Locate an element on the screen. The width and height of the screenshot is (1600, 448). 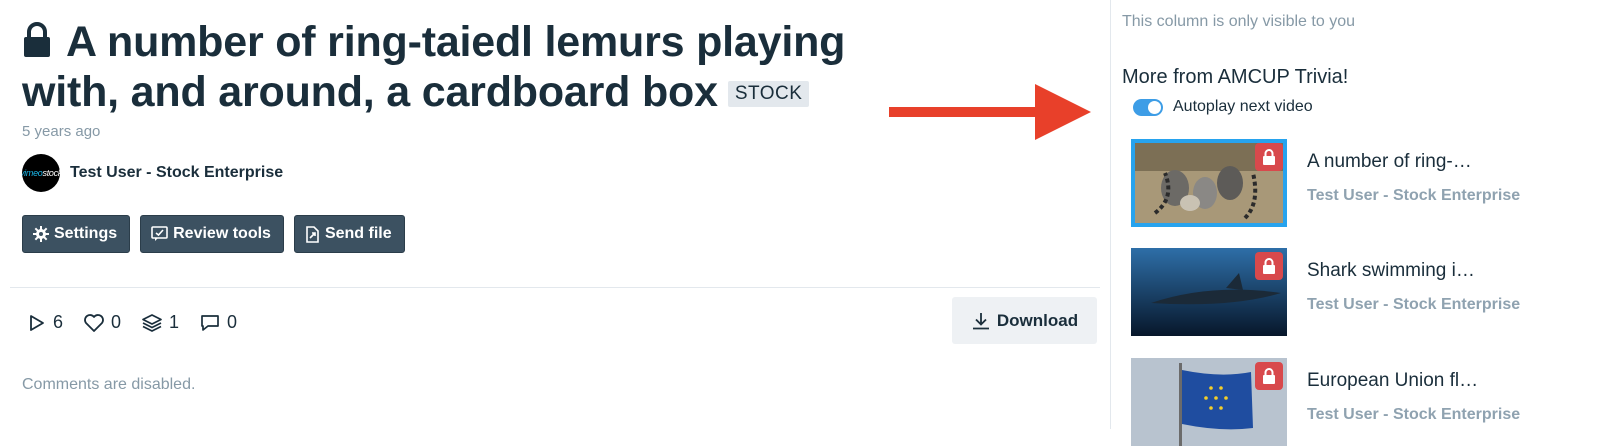
layers-icon is located at coordinates (152, 322).